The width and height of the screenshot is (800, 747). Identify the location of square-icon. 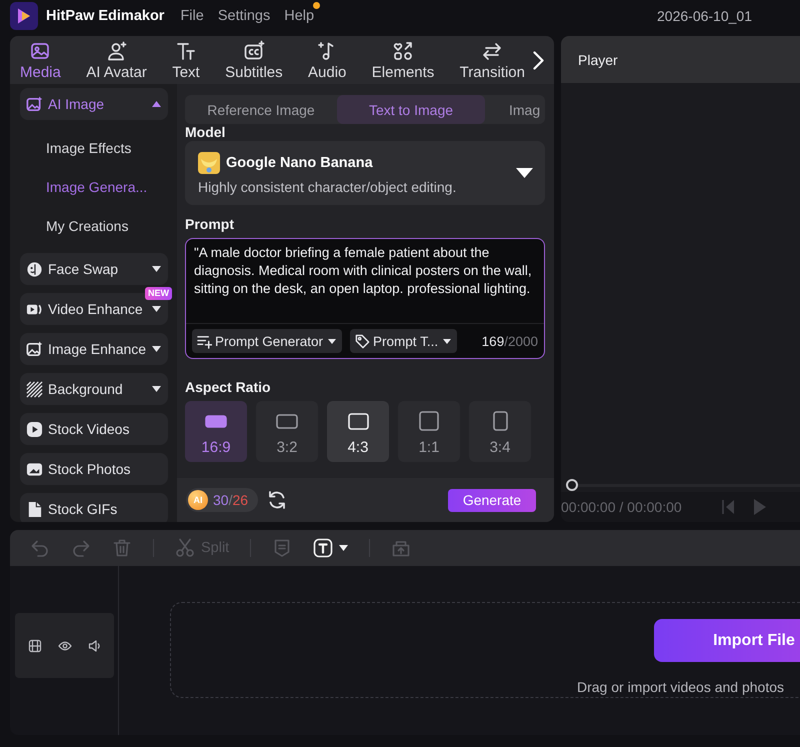
(429, 421).